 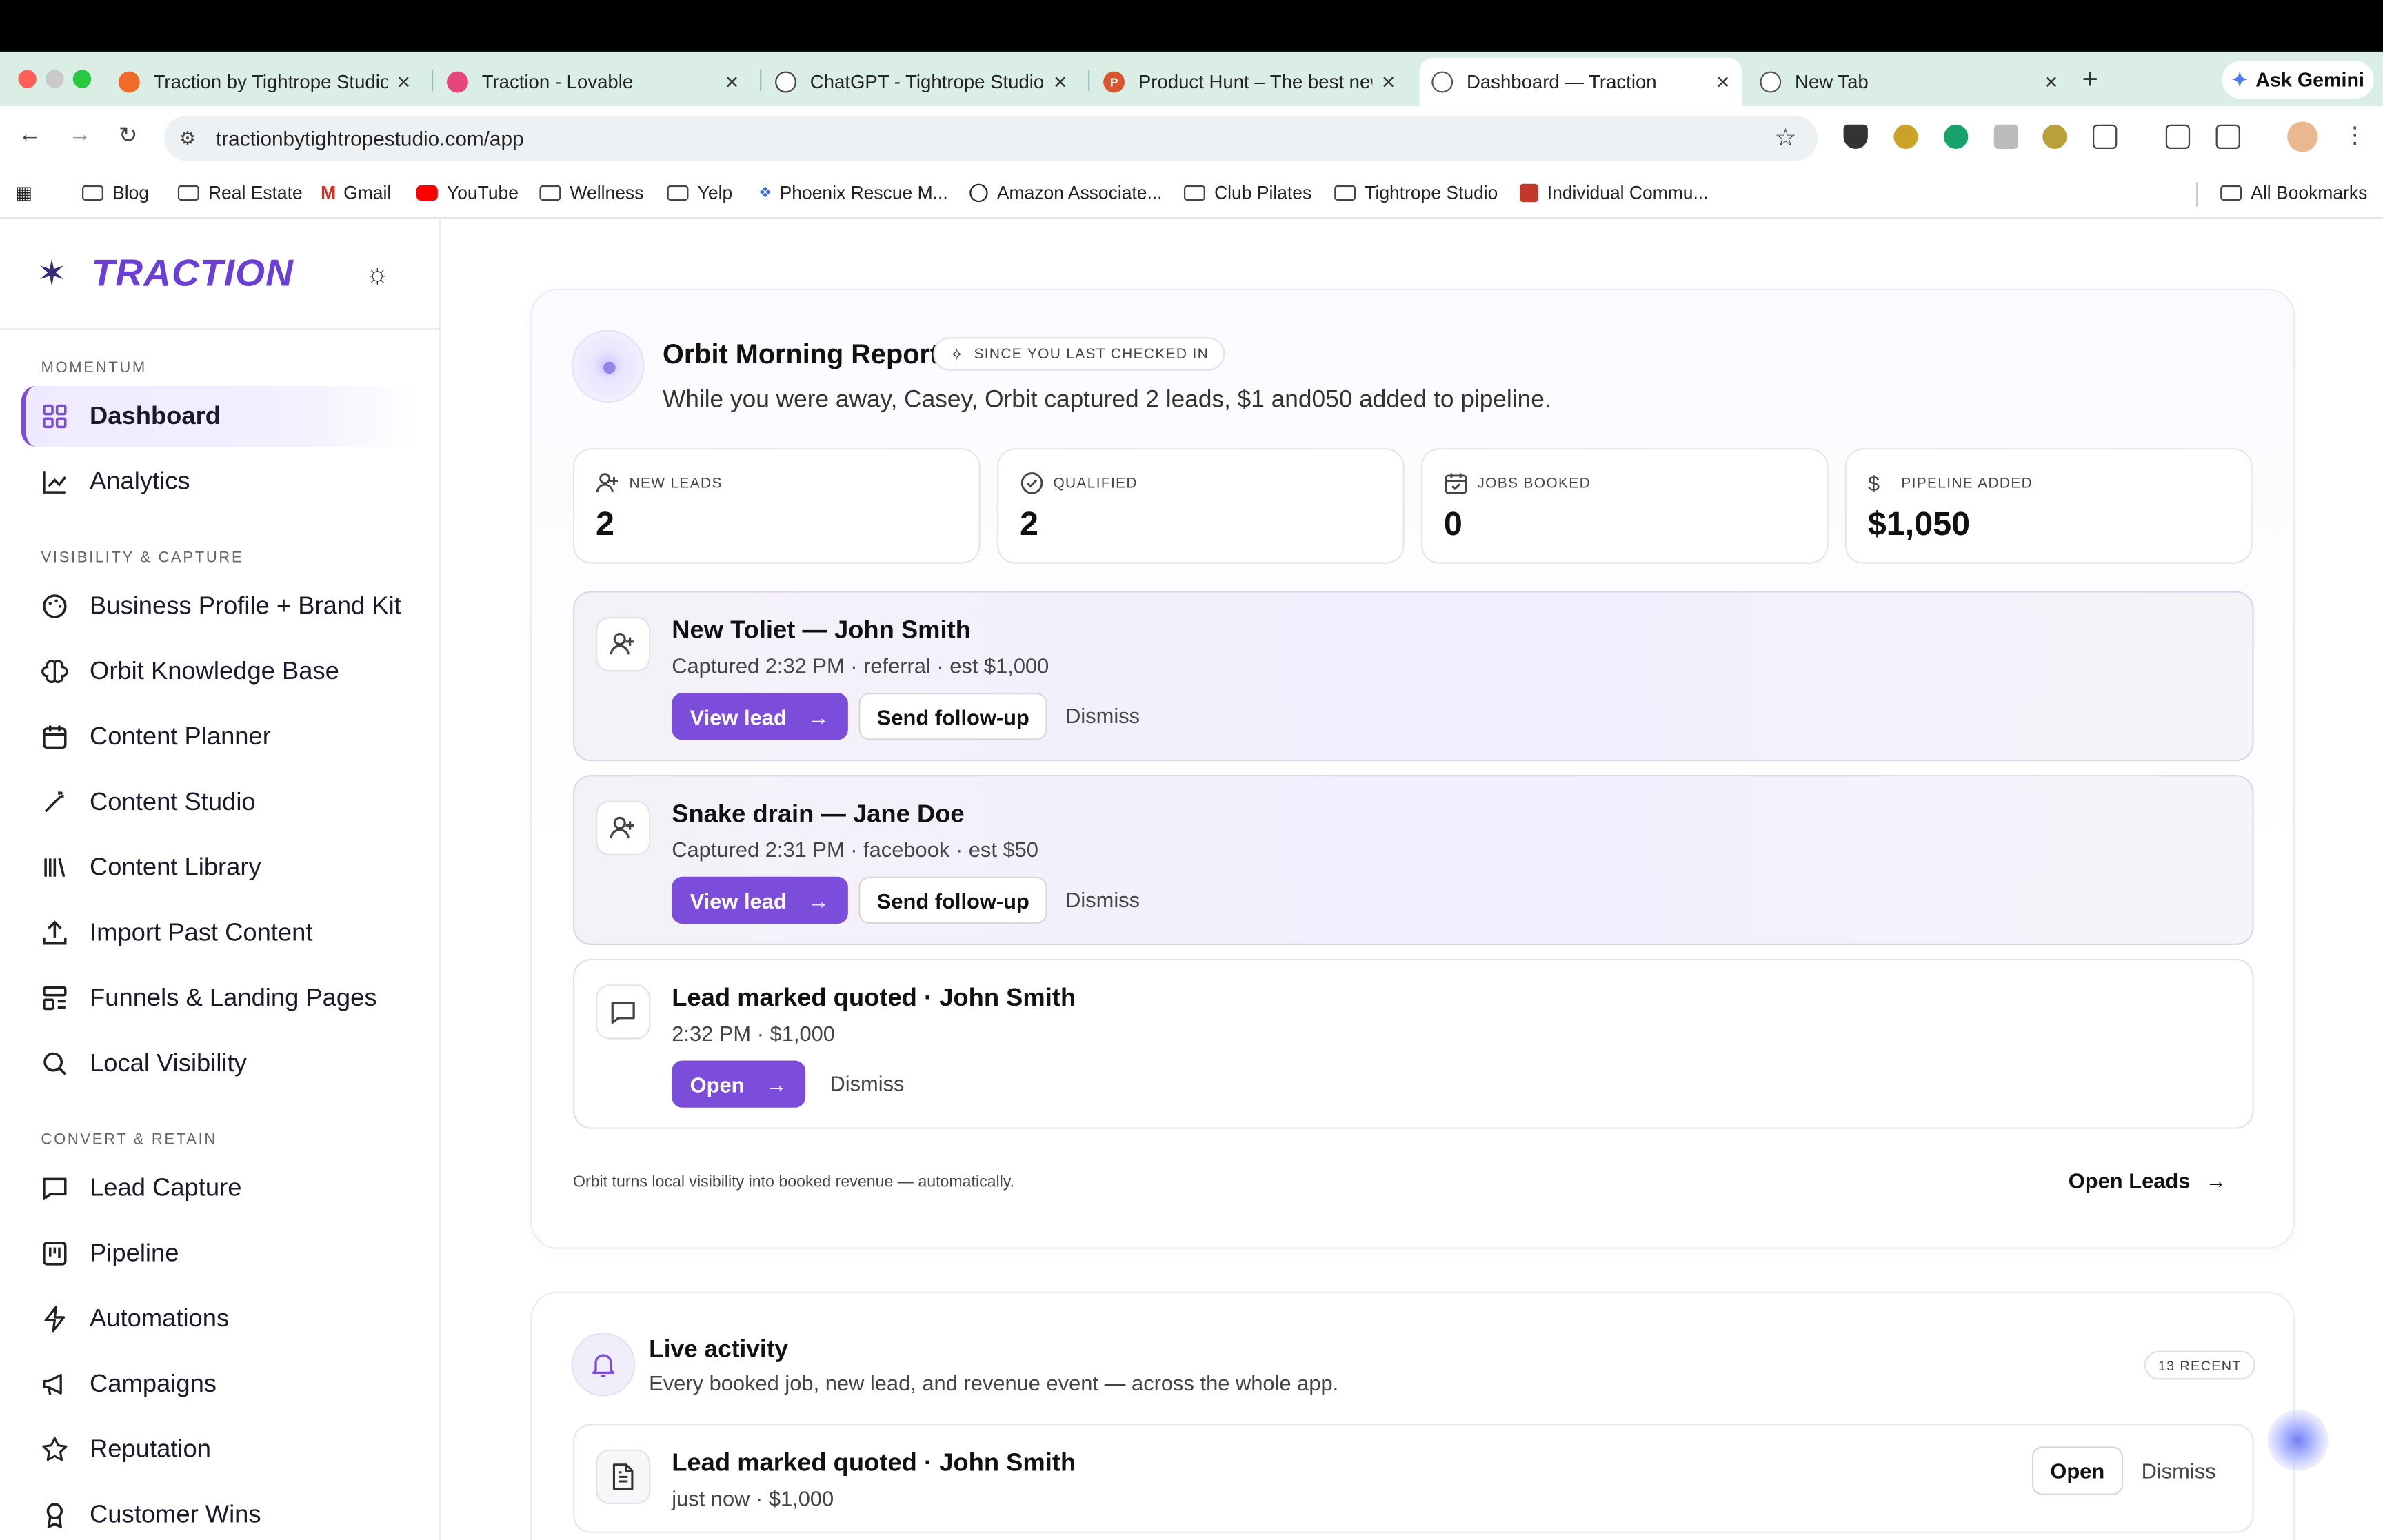 What do you see at coordinates (55, 1319) in the screenshot?
I see `lightning-icon` at bounding box center [55, 1319].